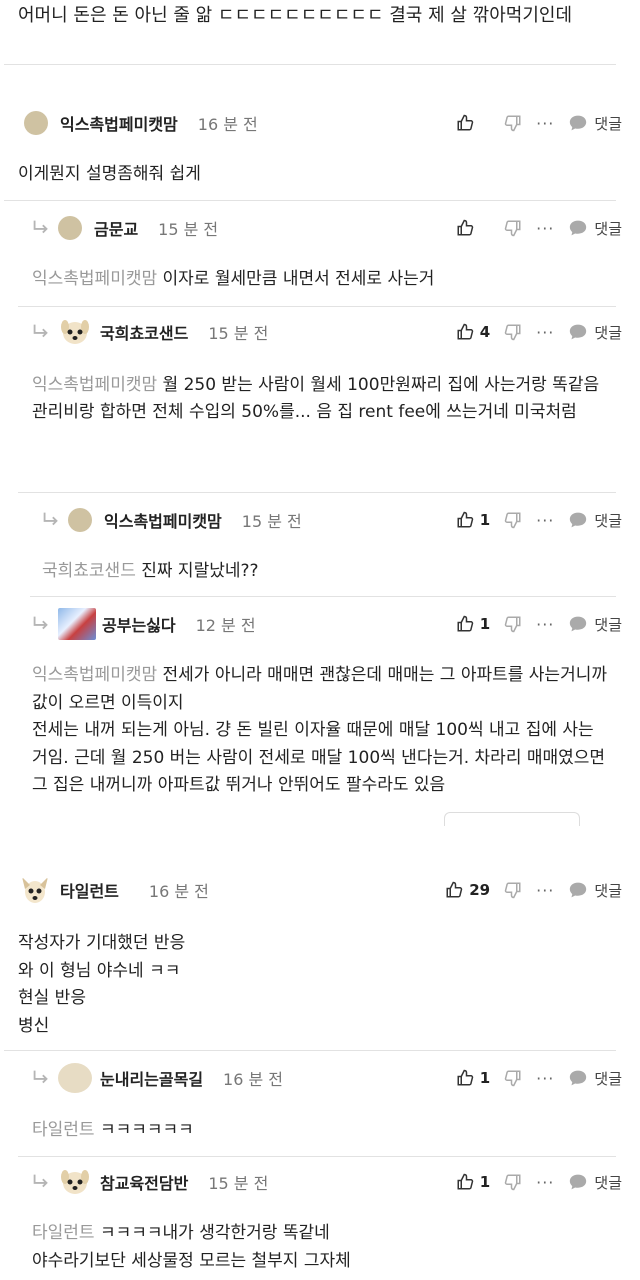 The image size is (640, 1280). What do you see at coordinates (113, 1130) in the screenshot?
I see `comment-body: 타일런트 ㅋㅋㅋㅋㅋㅋ` at bounding box center [113, 1130].